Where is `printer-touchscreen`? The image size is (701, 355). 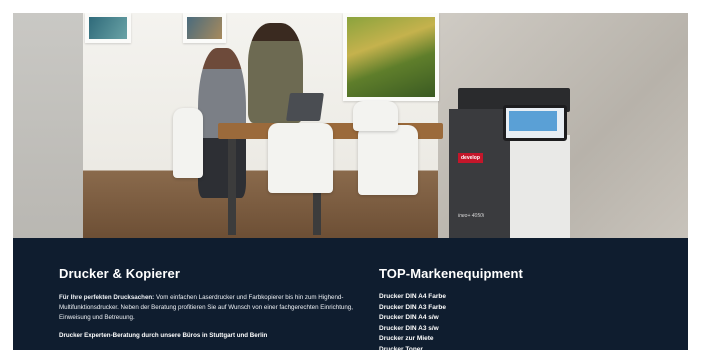
printer-touchscreen is located at coordinates (535, 123).